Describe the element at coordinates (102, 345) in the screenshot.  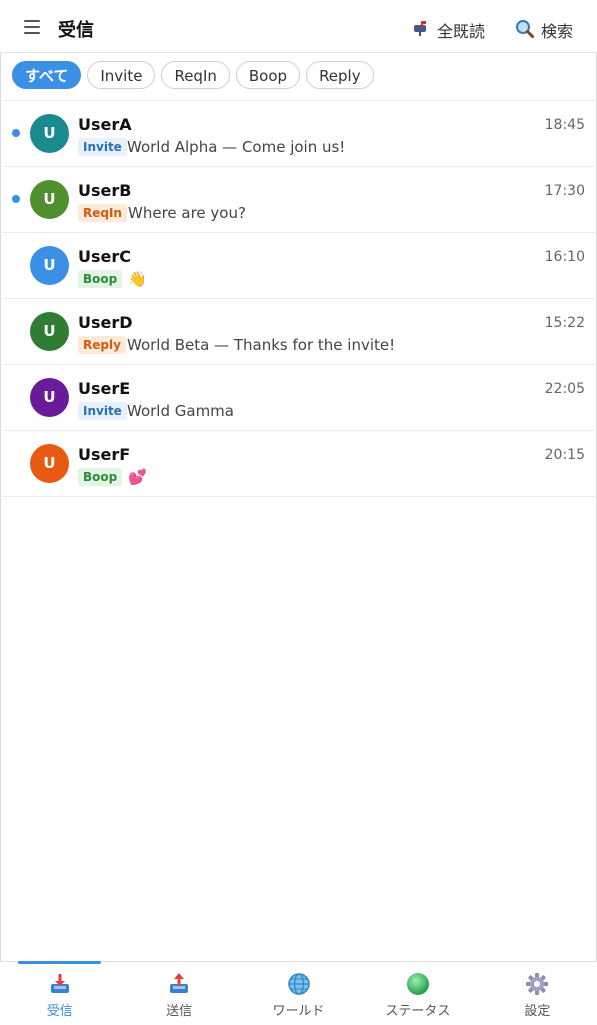
I see `message-type-badge: Reply` at that location.